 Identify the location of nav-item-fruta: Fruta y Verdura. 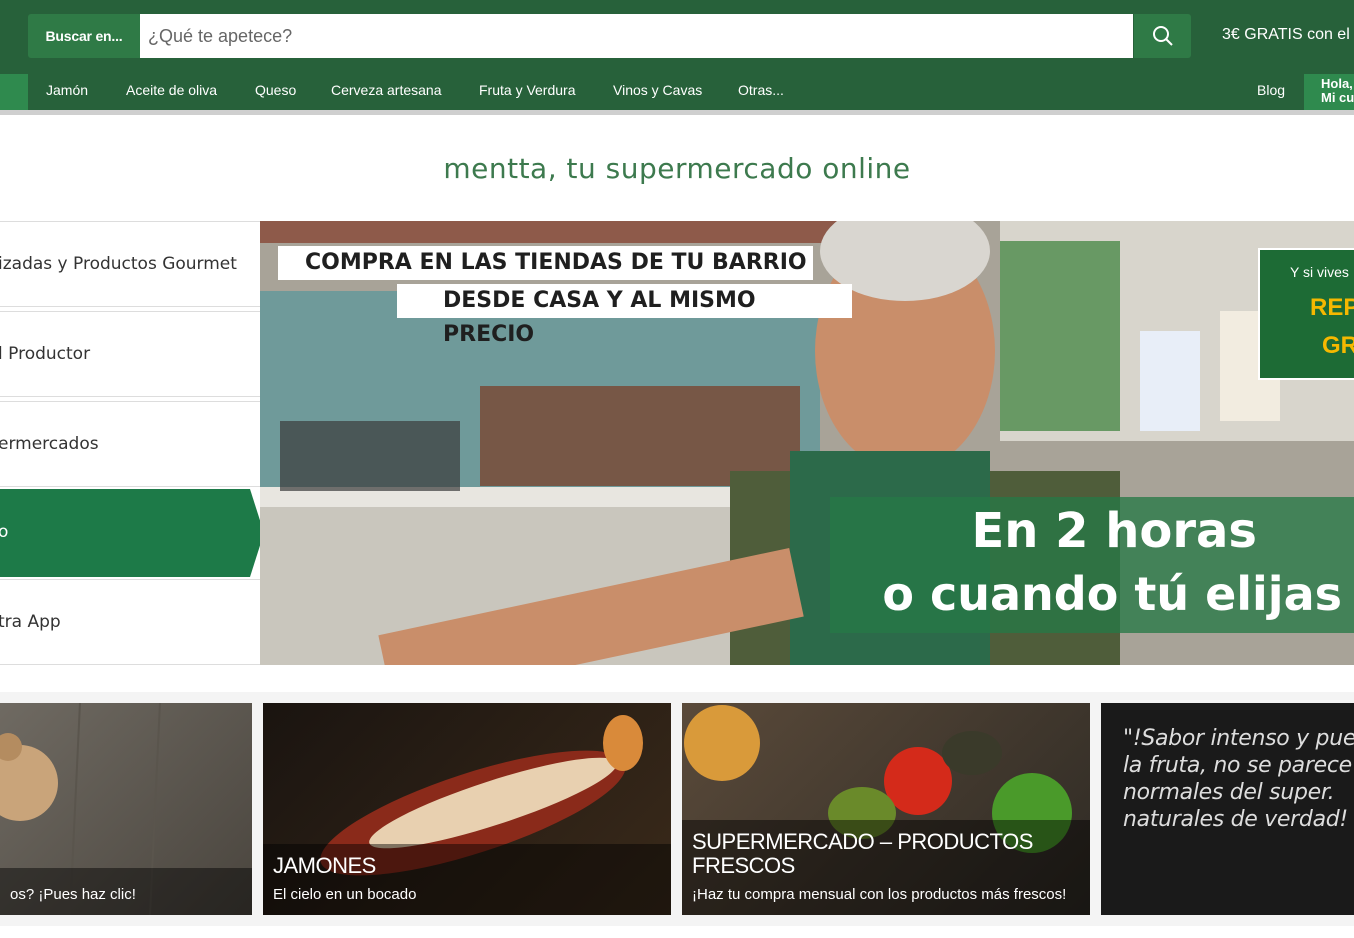
(527, 90).